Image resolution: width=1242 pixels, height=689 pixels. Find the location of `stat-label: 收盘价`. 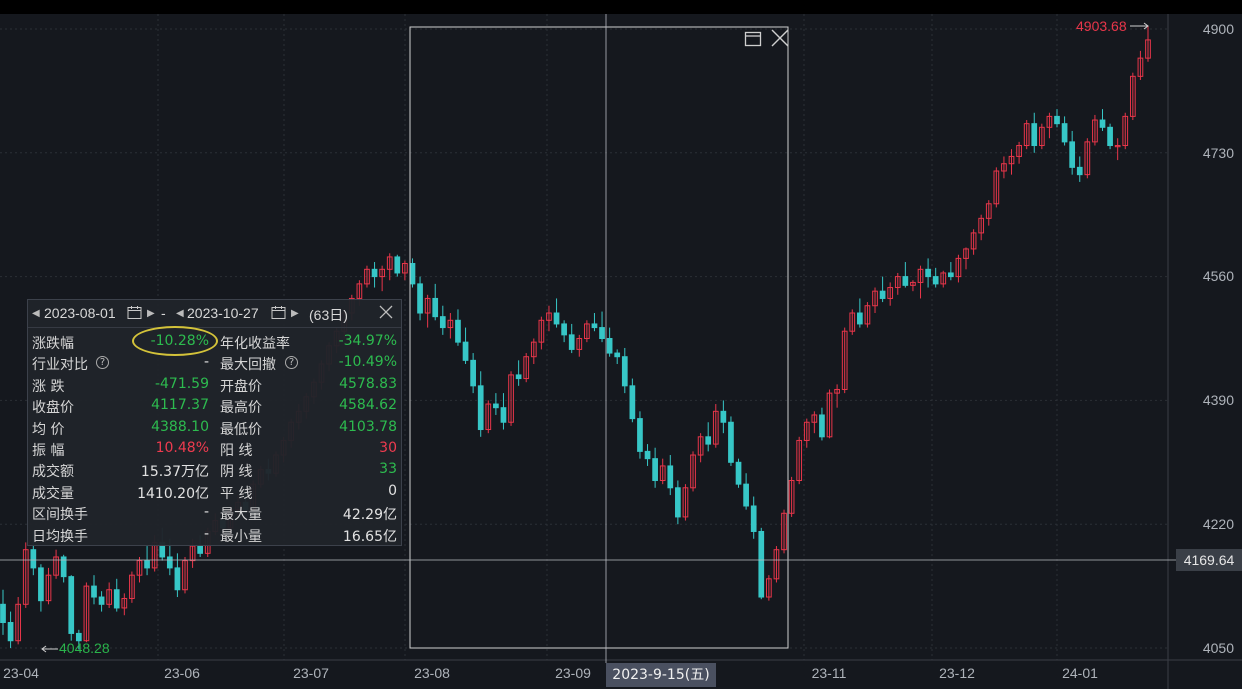

stat-label: 收盘价 is located at coordinates (53, 408).